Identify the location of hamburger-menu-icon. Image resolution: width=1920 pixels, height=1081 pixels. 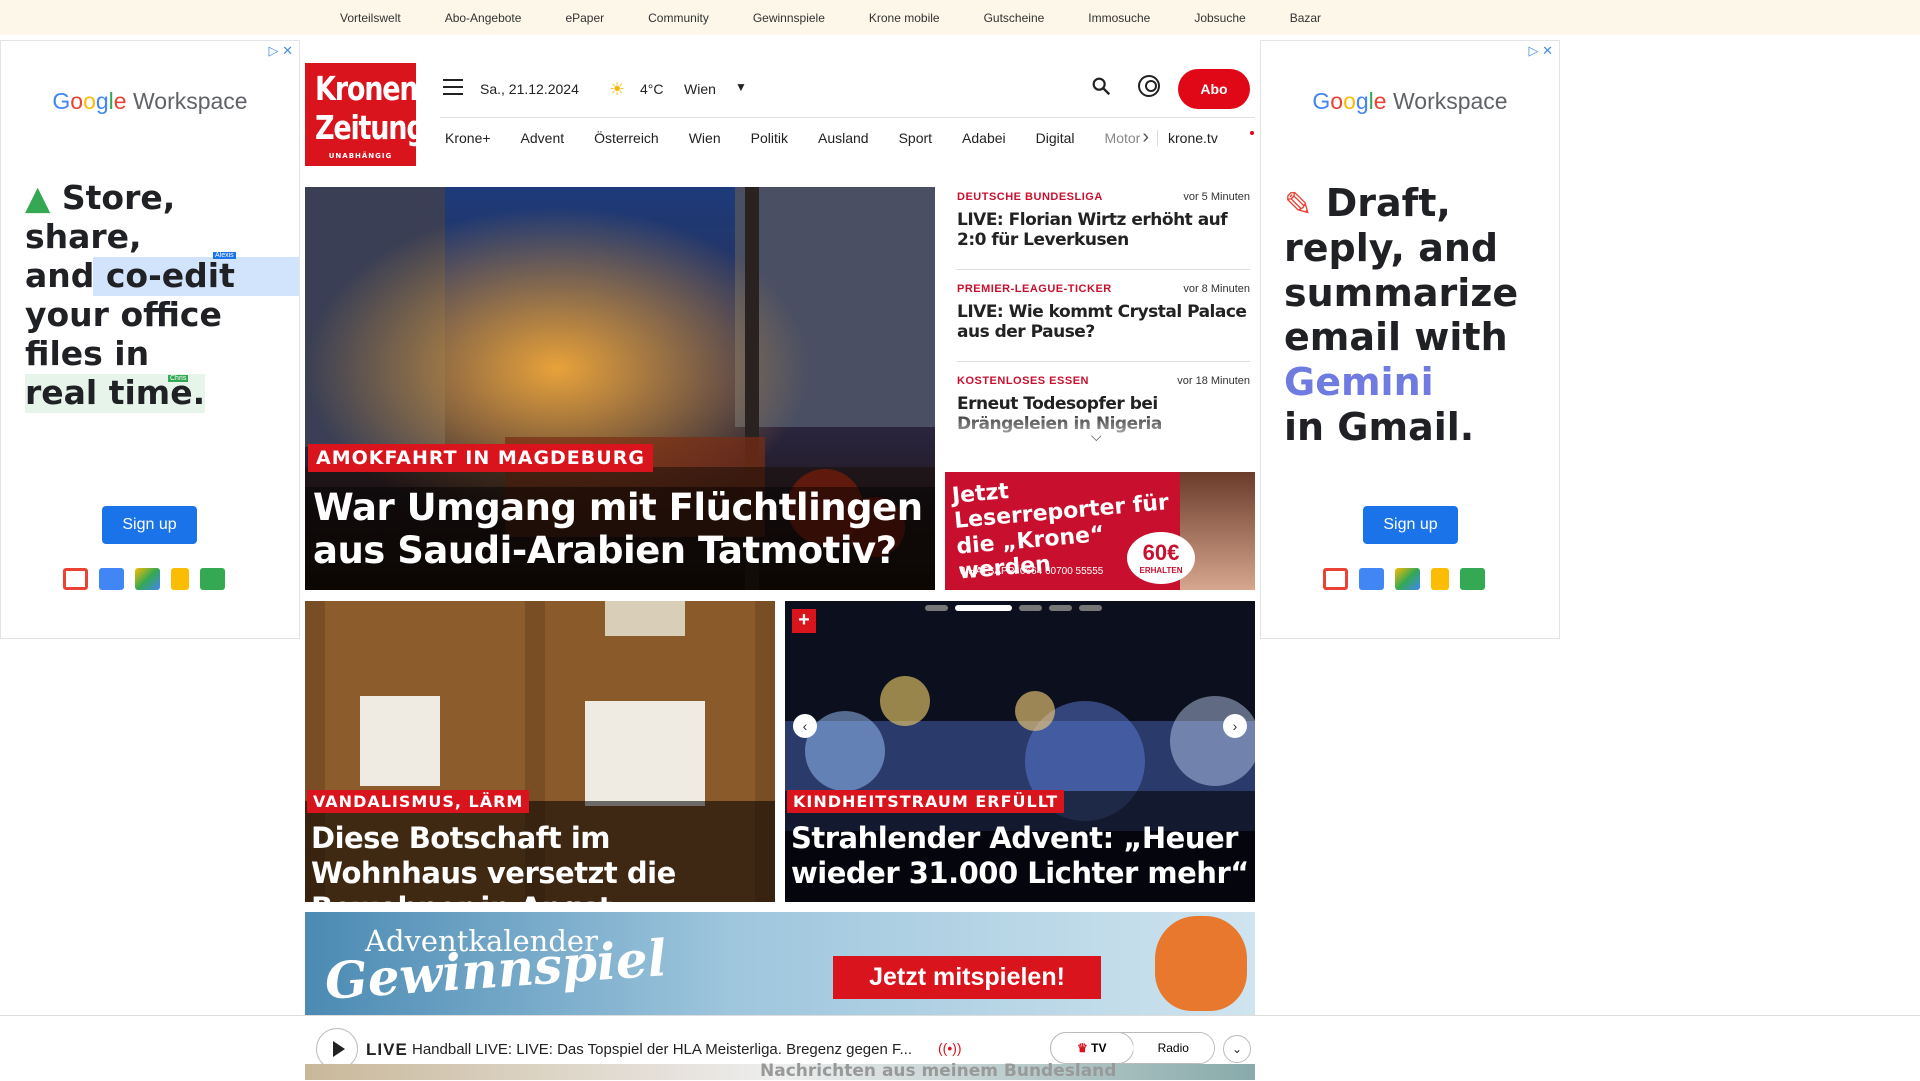
(453, 87).